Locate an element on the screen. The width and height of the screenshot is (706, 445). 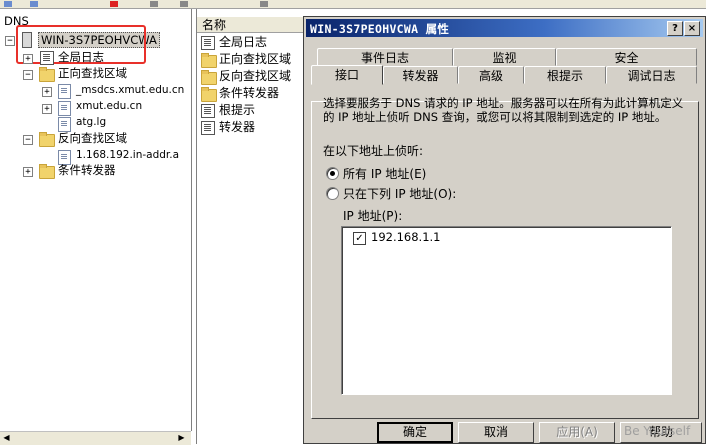
back-icon is located at coordinates (8, 4).